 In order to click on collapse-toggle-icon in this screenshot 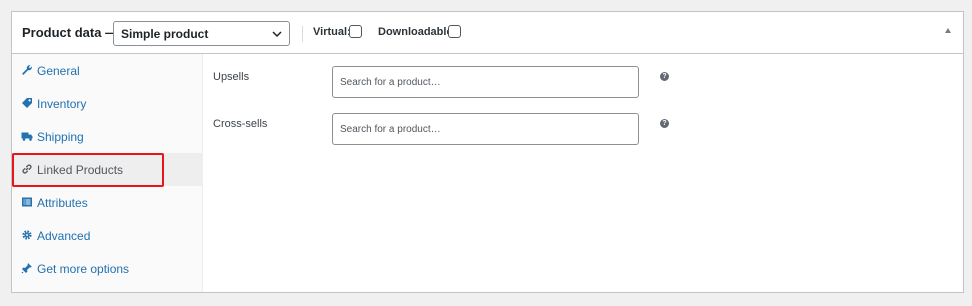, I will do `click(948, 30)`.